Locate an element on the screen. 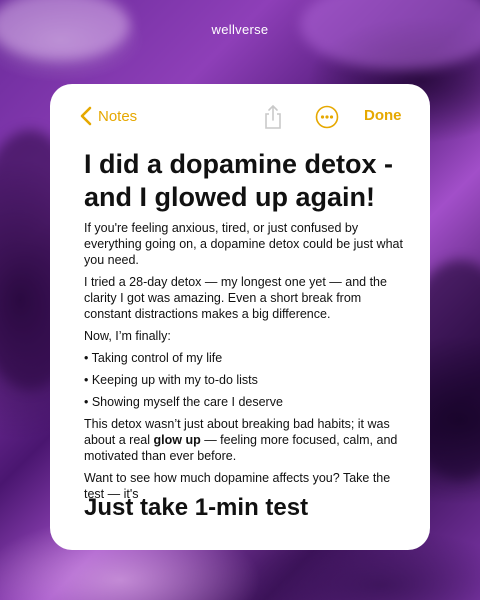  bold-text: glow up is located at coordinates (177, 440).